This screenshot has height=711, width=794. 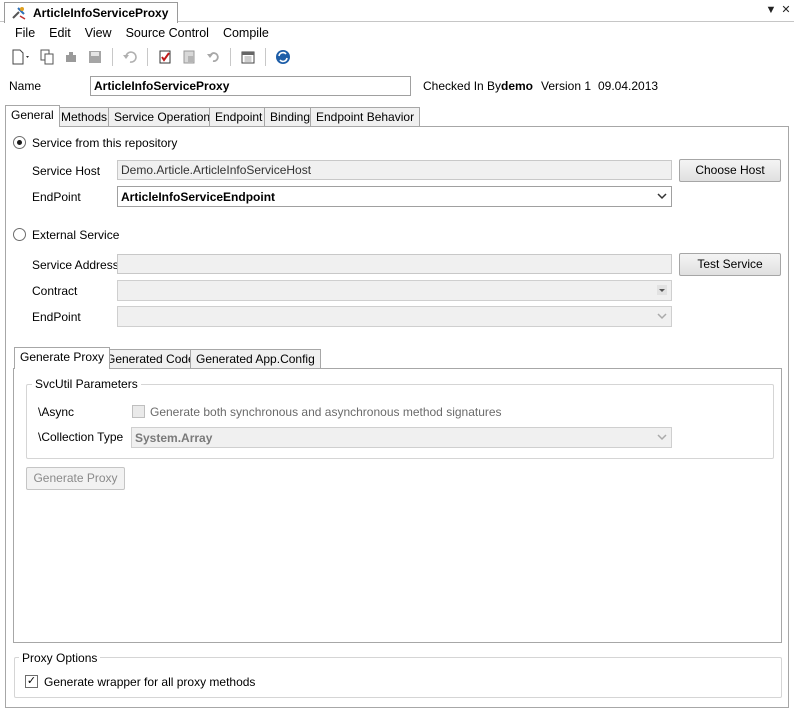 What do you see at coordinates (246, 33) in the screenshot?
I see `menu-compile: Compile` at bounding box center [246, 33].